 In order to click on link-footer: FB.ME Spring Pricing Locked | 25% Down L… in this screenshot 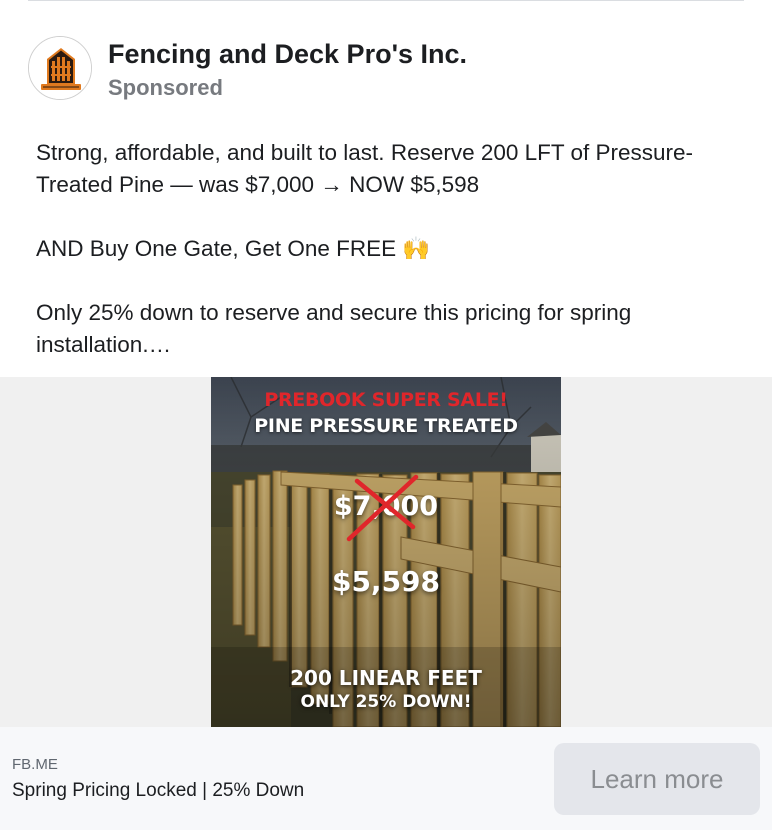, I will do `click(386, 778)`.